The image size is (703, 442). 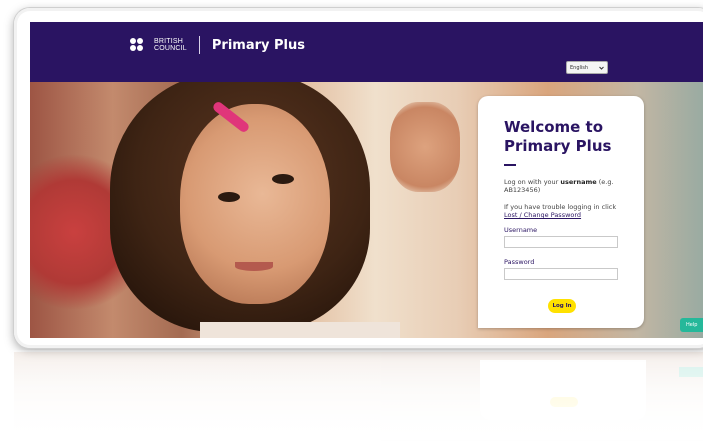 What do you see at coordinates (601, 68) in the screenshot?
I see `chevron-down-icon` at bounding box center [601, 68].